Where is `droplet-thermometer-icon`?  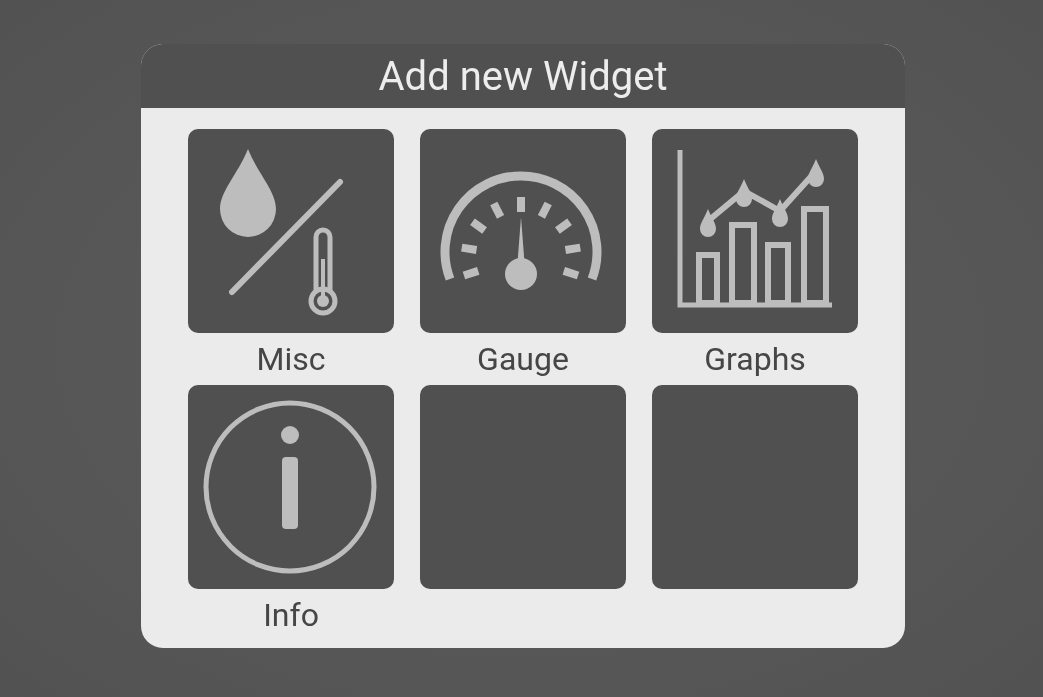
droplet-thermometer-icon is located at coordinates (281, 232).